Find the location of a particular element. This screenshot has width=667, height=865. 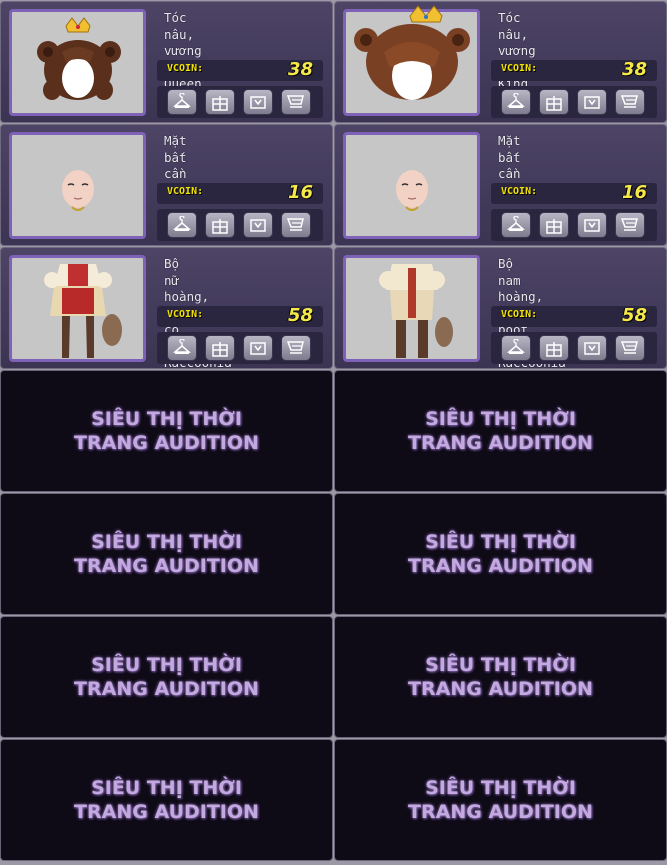

king-outfit-icon is located at coordinates (416, 311).